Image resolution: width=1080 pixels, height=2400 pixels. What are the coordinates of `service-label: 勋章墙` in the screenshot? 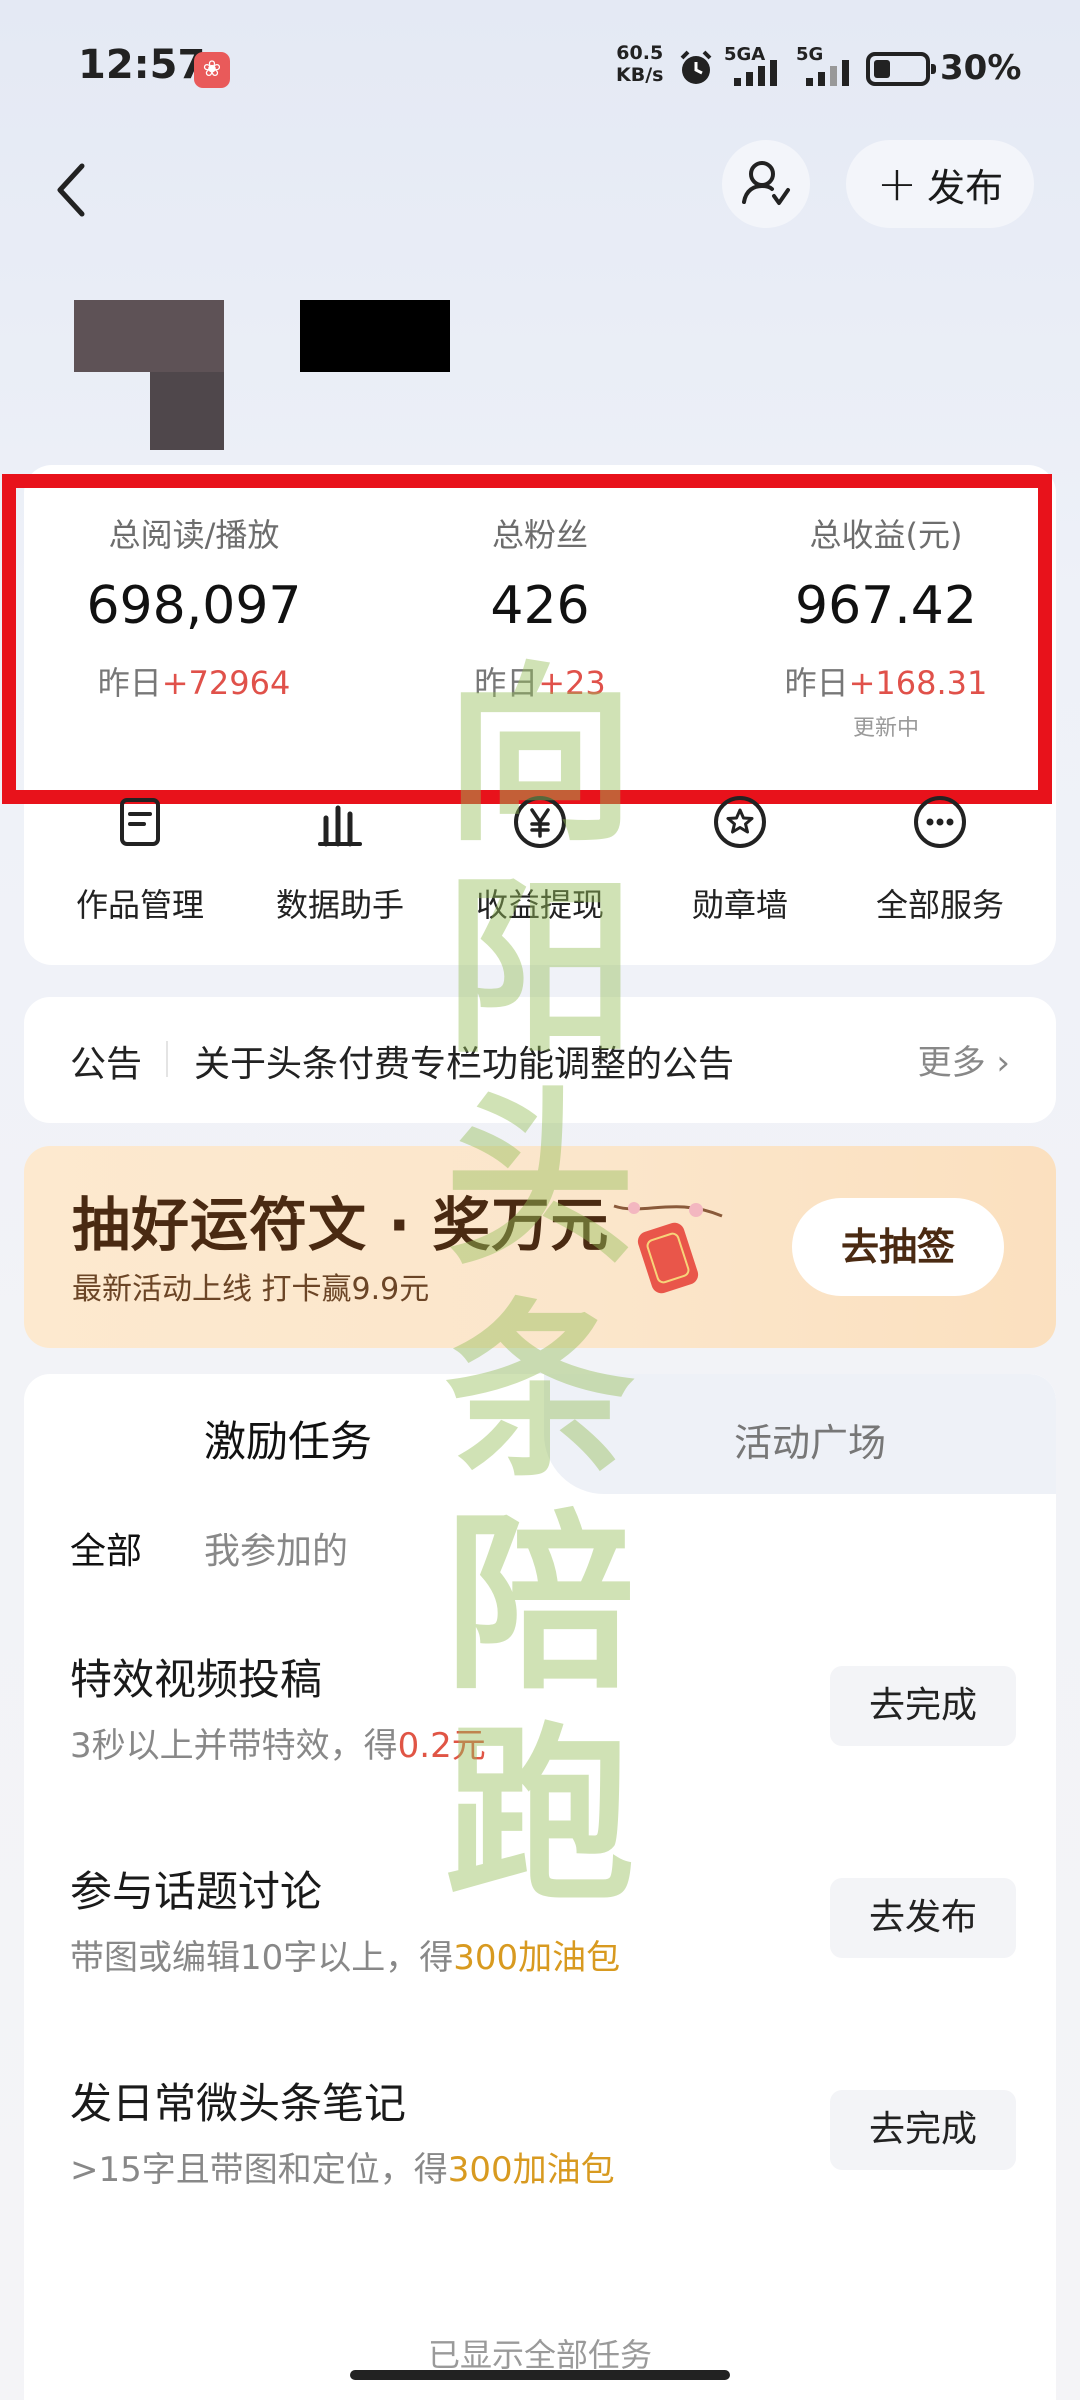 It's located at (739, 905).